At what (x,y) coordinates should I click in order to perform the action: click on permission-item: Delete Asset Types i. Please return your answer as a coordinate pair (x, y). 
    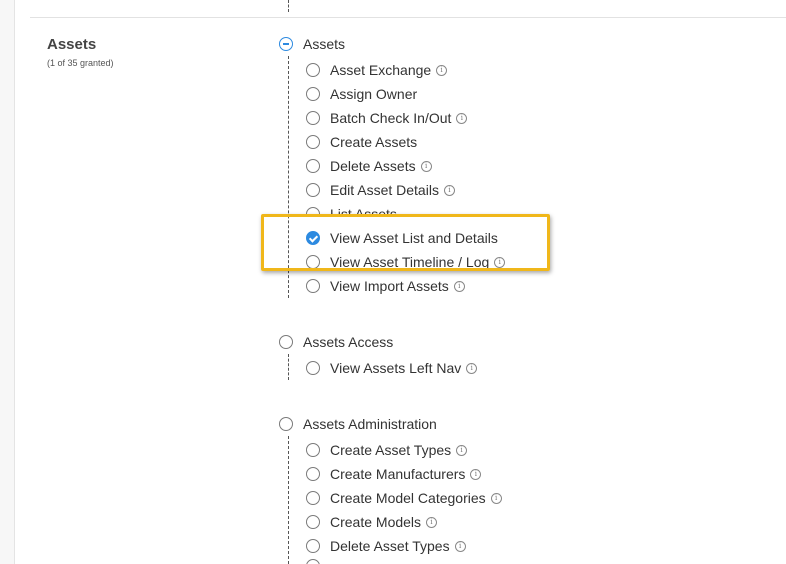
    Looking at the image, I should click on (386, 546).